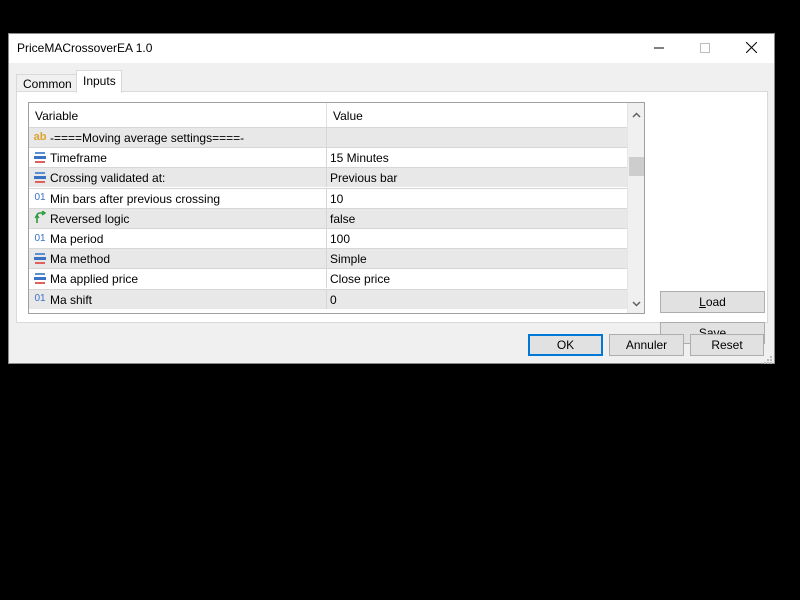 This screenshot has width=800, height=600. Describe the element at coordinates (565, 345) in the screenshot. I see `ok-button: OK` at that location.